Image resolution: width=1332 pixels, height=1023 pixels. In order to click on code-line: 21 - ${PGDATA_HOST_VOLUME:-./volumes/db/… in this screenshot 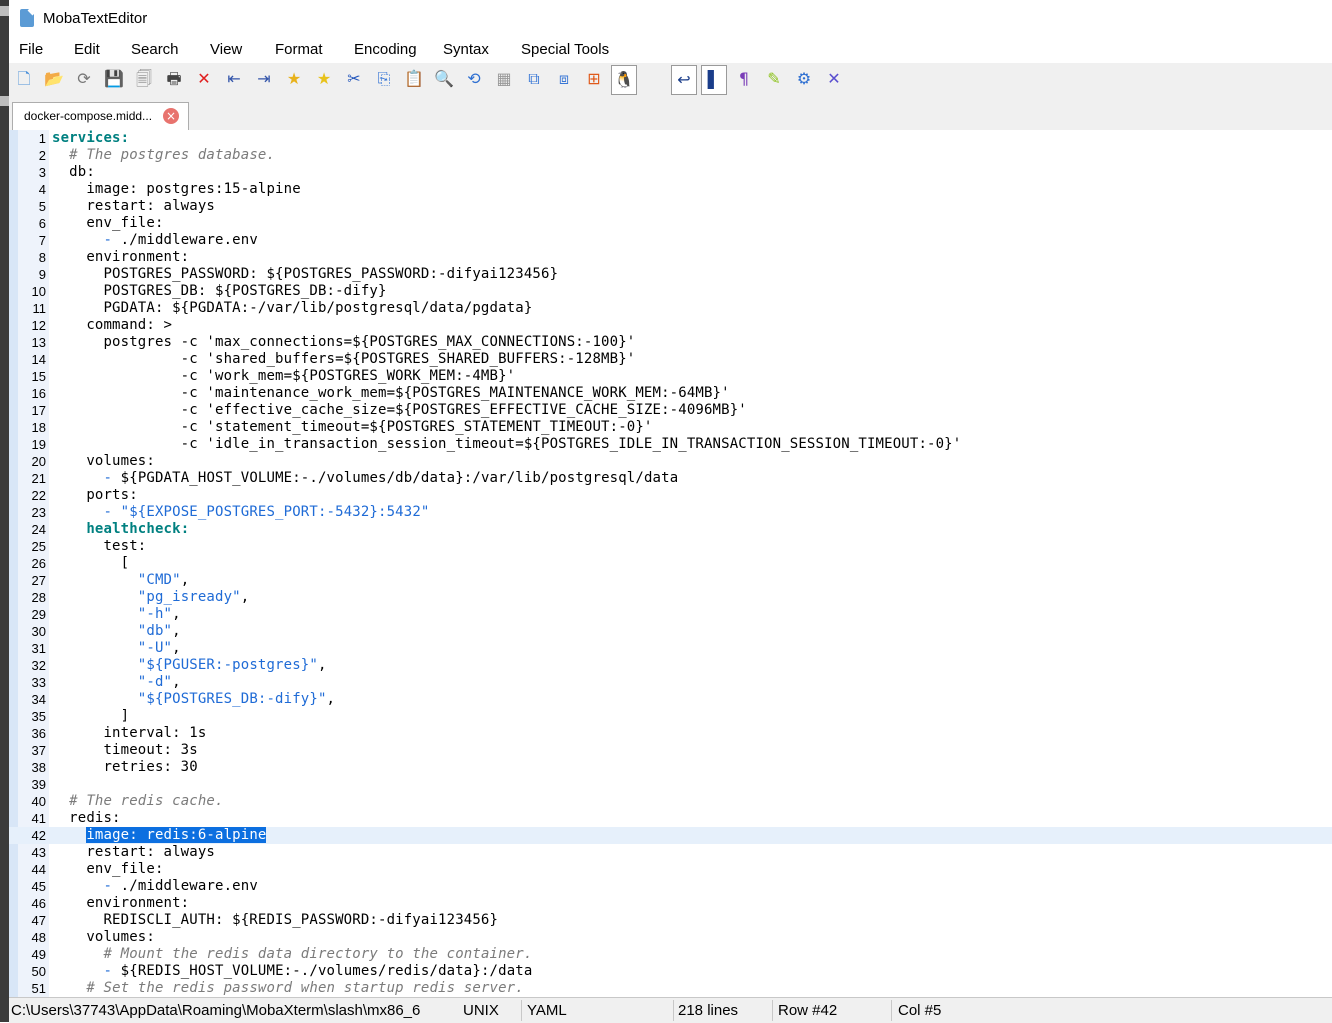, I will do `click(670, 478)`.